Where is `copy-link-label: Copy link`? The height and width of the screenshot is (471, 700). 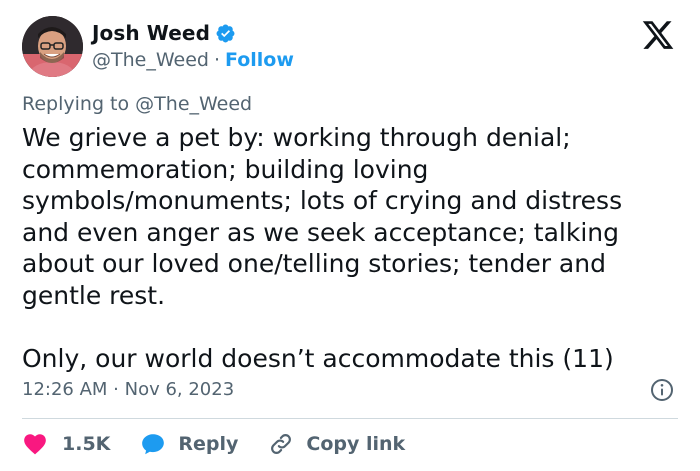 copy-link-label: Copy link is located at coordinates (356, 444).